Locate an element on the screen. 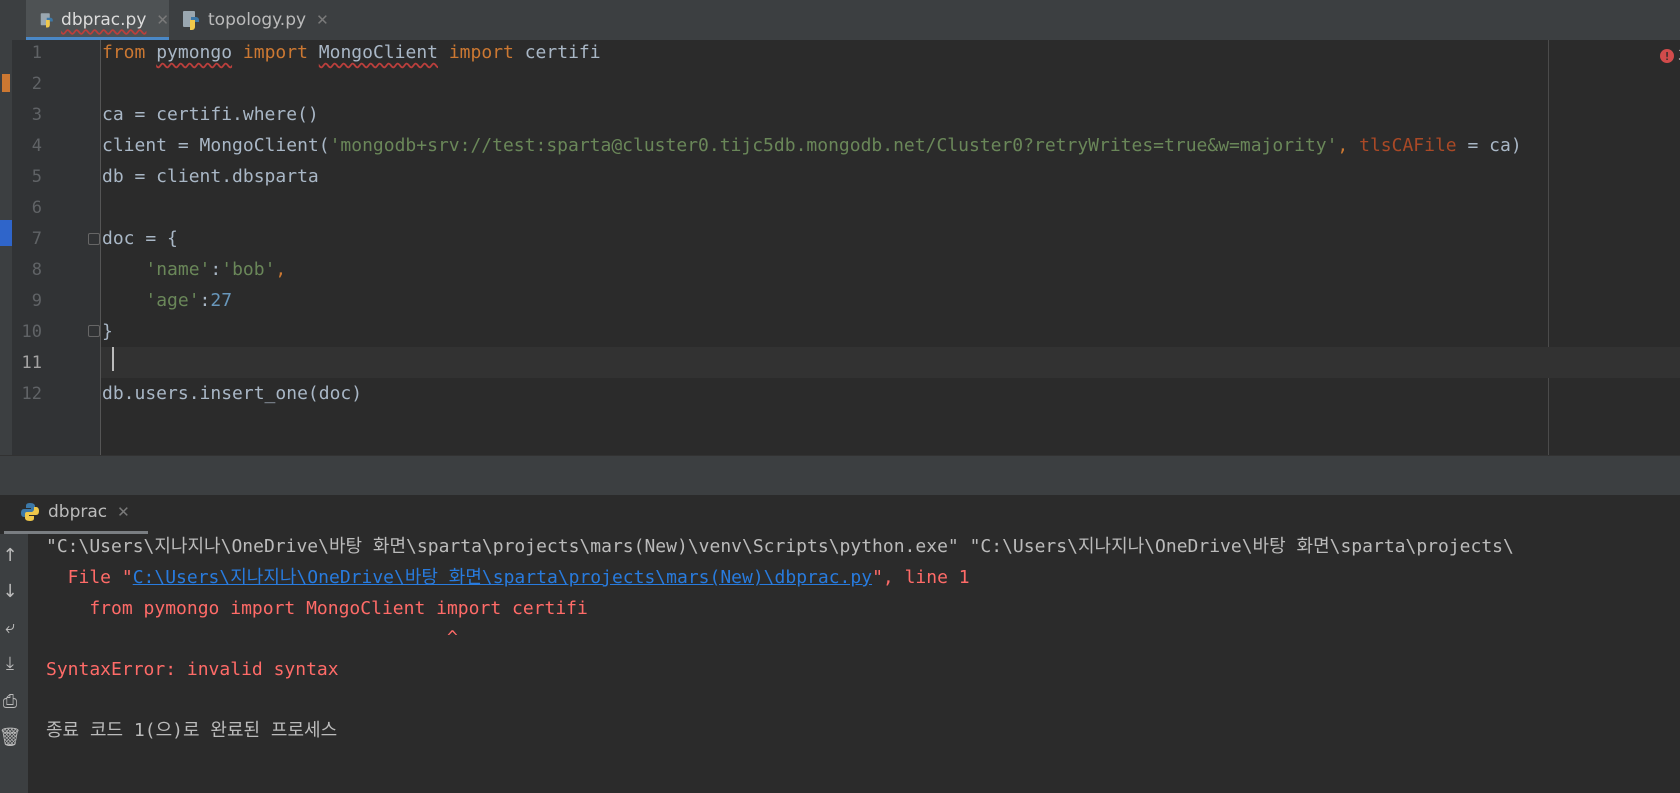 Image resolution: width=1680 pixels, height=793 pixels. soft-wrap-icon: ⤶ is located at coordinates (10, 627).